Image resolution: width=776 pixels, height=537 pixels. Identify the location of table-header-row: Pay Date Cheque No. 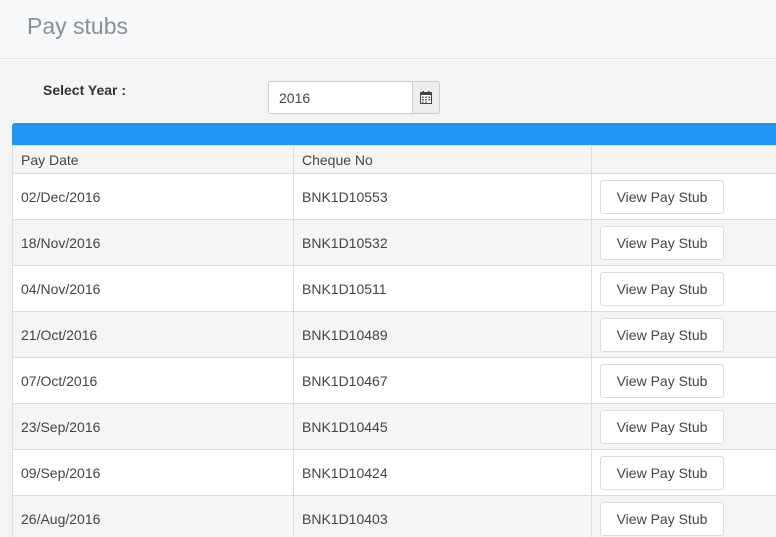
(394, 159).